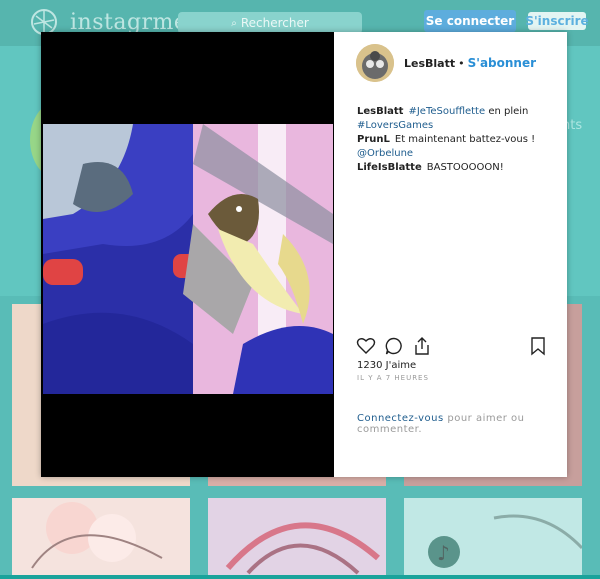 The image size is (600, 579). I want to click on comment-bubble-icon, so click(394, 346).